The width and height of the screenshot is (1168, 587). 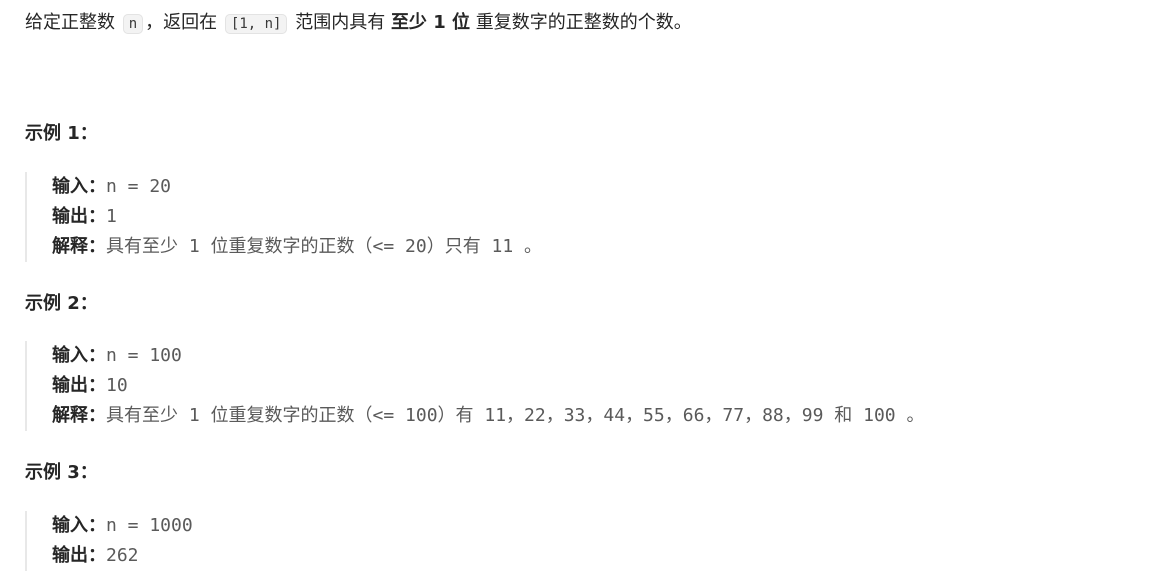 I want to click on example-2-output-line: 输出：10, so click(x=488, y=386).